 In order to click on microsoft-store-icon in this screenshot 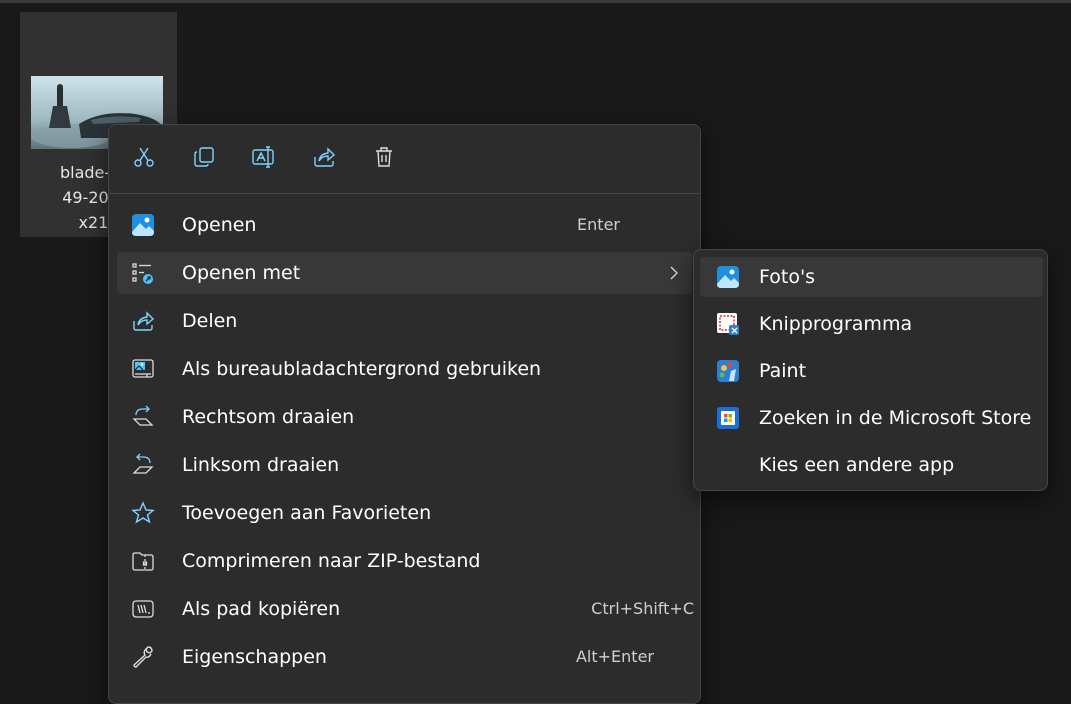, I will do `click(728, 418)`.